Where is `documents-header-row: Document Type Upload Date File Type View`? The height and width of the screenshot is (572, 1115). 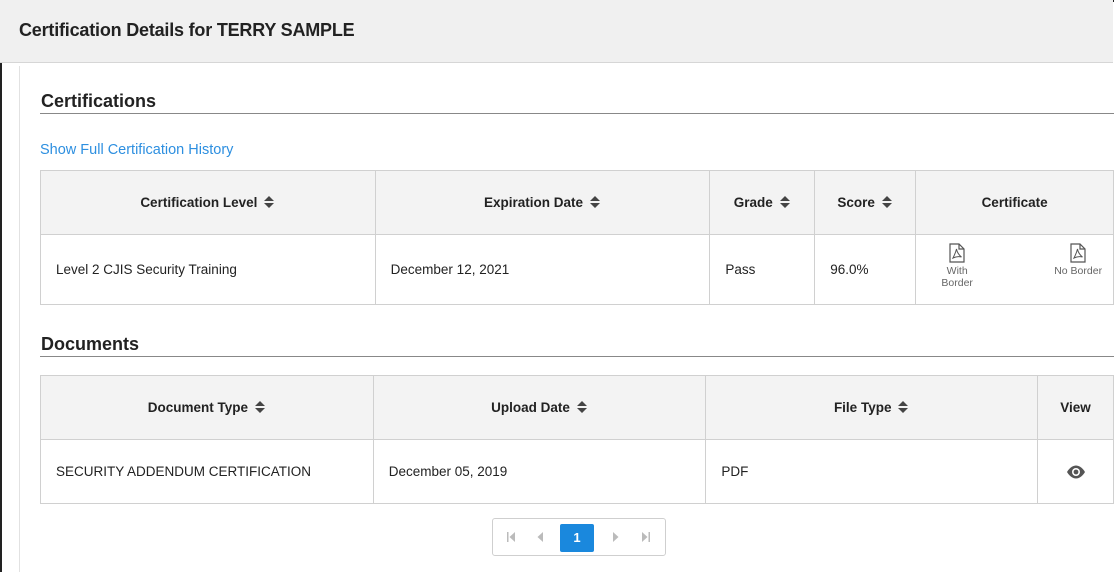
documents-header-row: Document Type Upload Date File Type View is located at coordinates (577, 407).